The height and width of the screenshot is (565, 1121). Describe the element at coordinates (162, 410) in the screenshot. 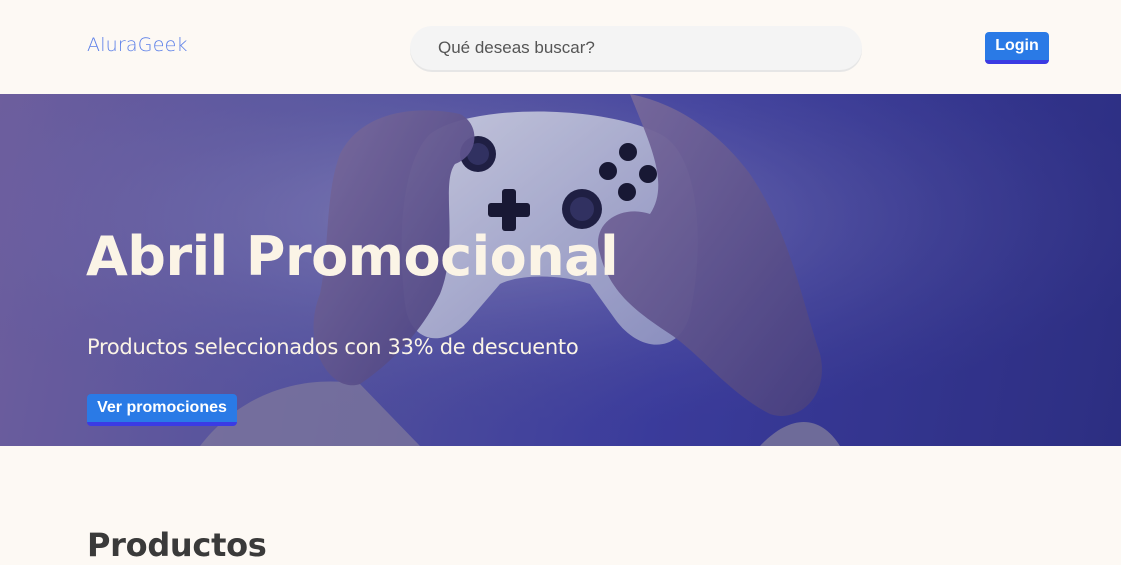

I see `view-promotions-button: Ver promociones` at that location.